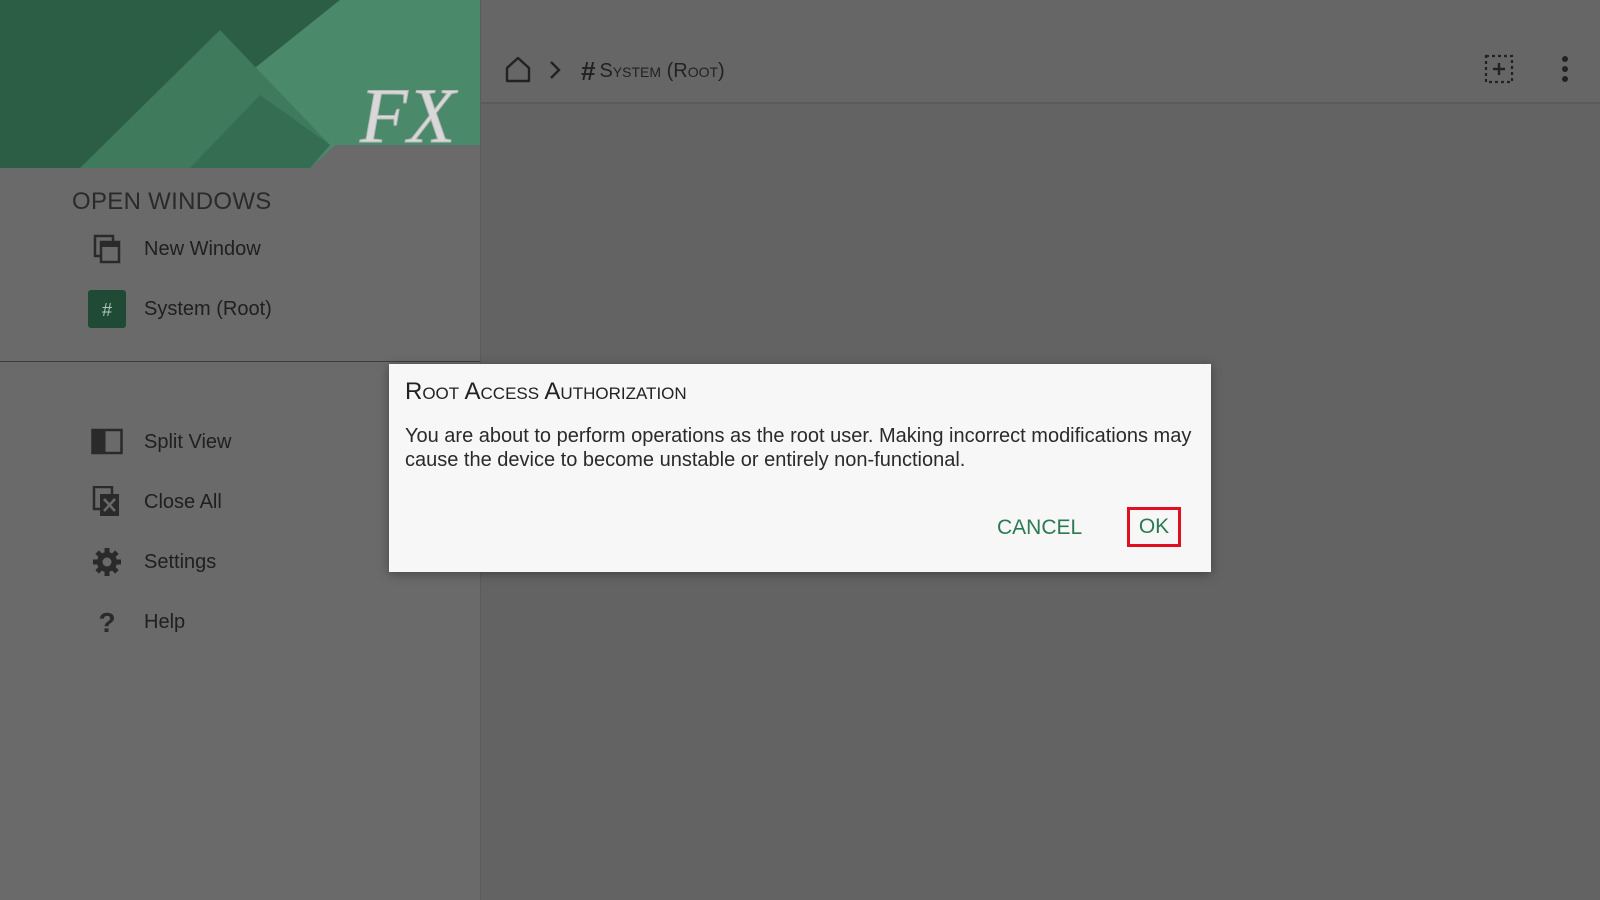  Describe the element at coordinates (1154, 527) in the screenshot. I see `ok-button: OK` at that location.